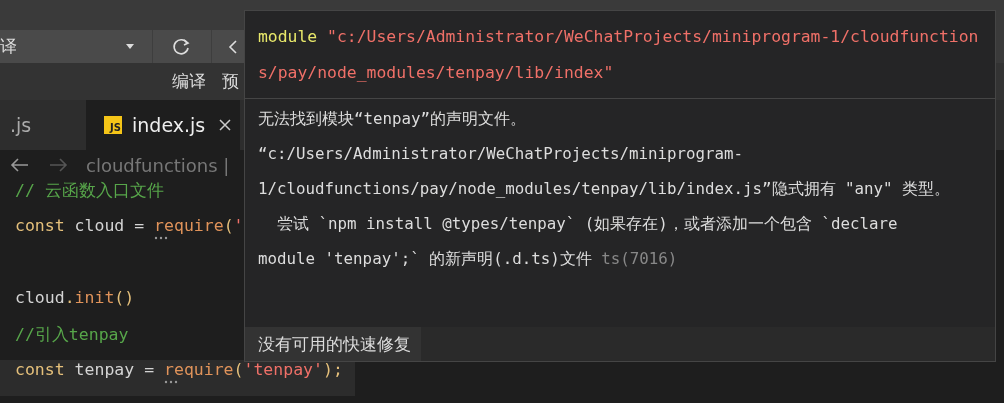 The height and width of the screenshot is (403, 1004). Describe the element at coordinates (114, 369) in the screenshot. I see `code-token: tenpay =` at that location.